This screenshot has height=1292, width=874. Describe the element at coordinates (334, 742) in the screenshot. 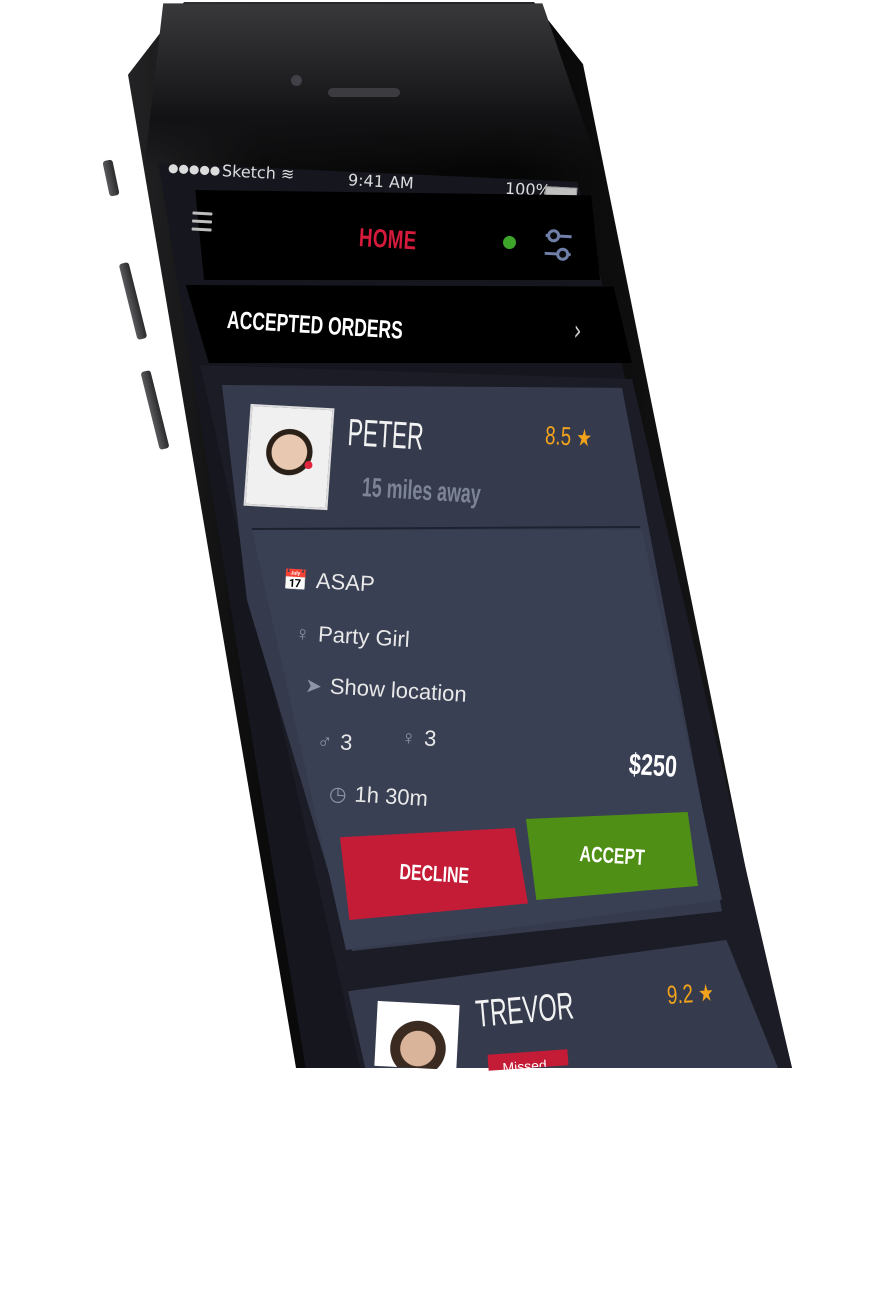

I see `men-count: ♂ 3` at that location.